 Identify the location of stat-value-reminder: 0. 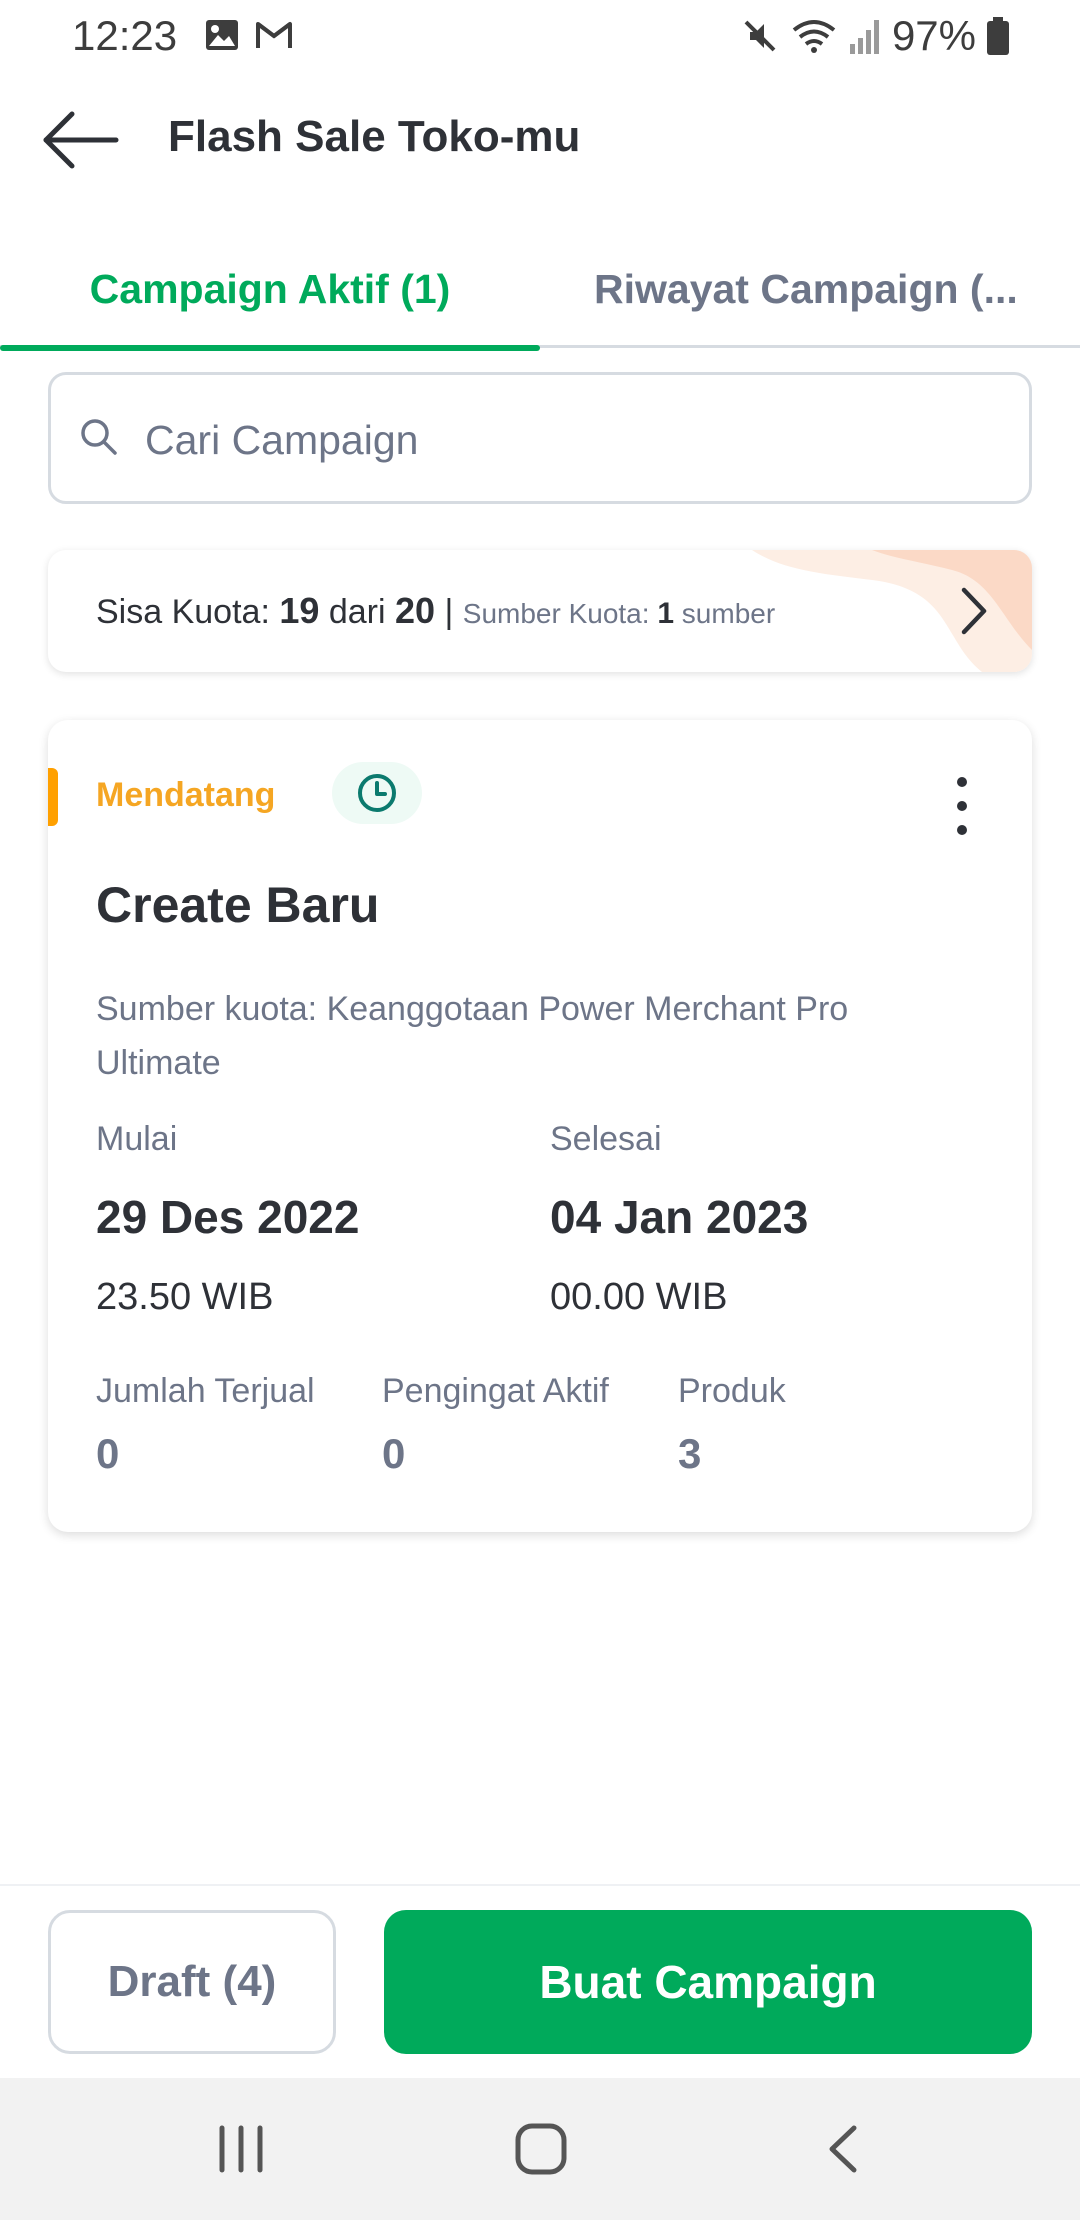
(394, 1453).